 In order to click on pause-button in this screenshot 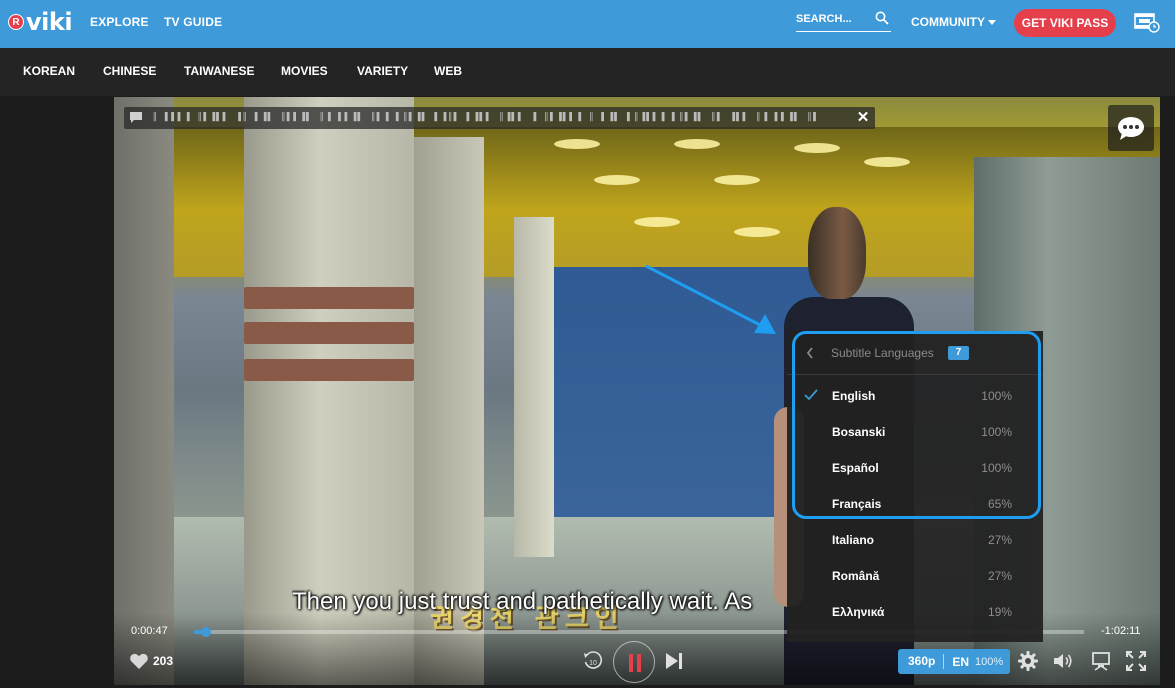, I will do `click(634, 662)`.